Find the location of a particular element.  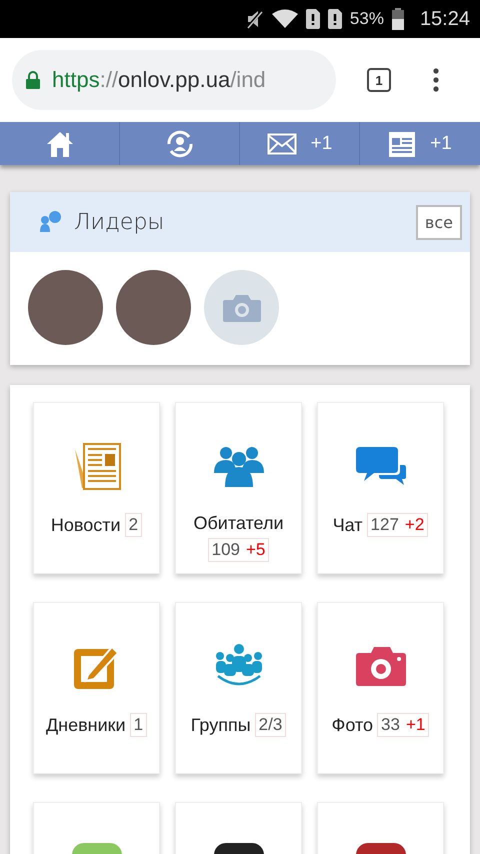

tile-label: Новости is located at coordinates (85, 525).